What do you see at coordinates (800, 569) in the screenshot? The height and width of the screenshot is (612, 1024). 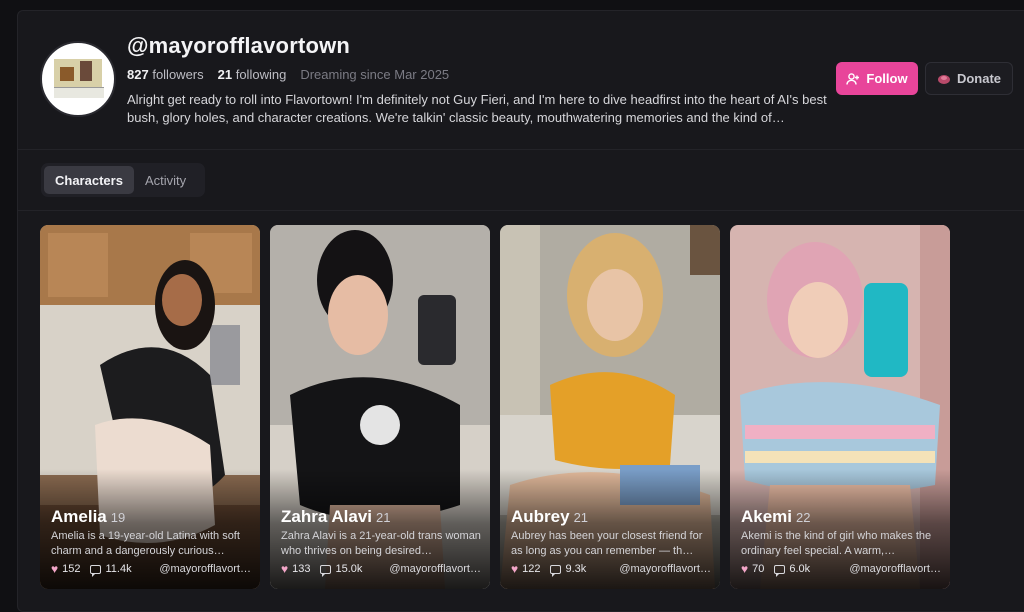 I see `chat-count: 6.0k` at bounding box center [800, 569].